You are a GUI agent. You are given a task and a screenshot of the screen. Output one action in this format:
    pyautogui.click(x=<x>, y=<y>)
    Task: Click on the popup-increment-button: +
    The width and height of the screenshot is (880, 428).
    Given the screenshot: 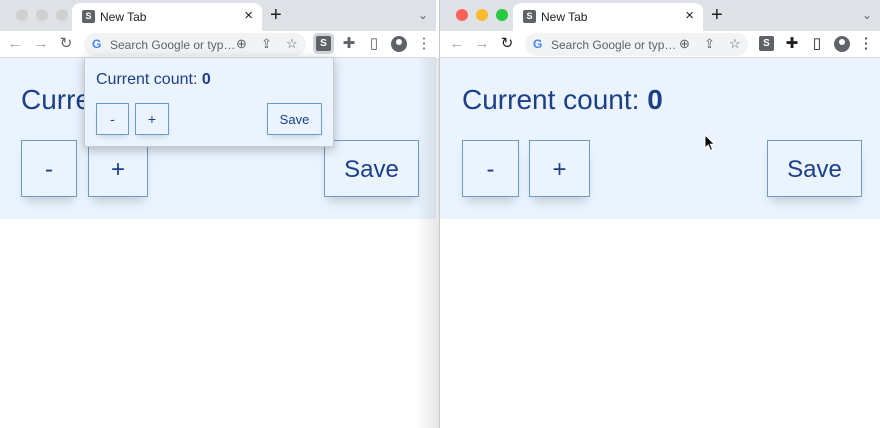 What is the action you would take?
    pyautogui.click(x=152, y=119)
    